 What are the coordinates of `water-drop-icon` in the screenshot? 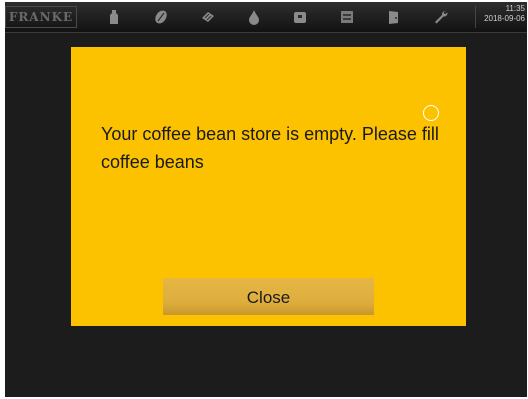 It's located at (254, 17).